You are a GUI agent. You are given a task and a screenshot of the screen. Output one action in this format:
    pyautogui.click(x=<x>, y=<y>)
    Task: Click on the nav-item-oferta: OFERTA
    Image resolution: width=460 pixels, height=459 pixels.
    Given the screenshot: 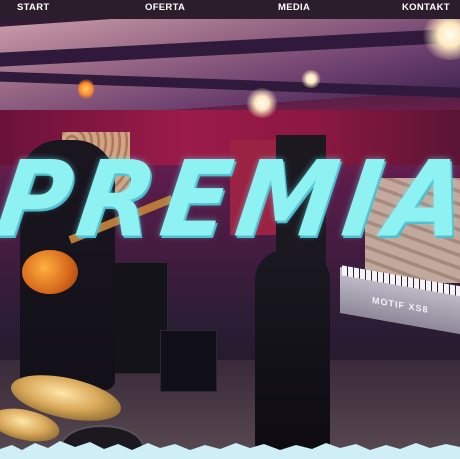 What is the action you would take?
    pyautogui.click(x=165, y=7)
    